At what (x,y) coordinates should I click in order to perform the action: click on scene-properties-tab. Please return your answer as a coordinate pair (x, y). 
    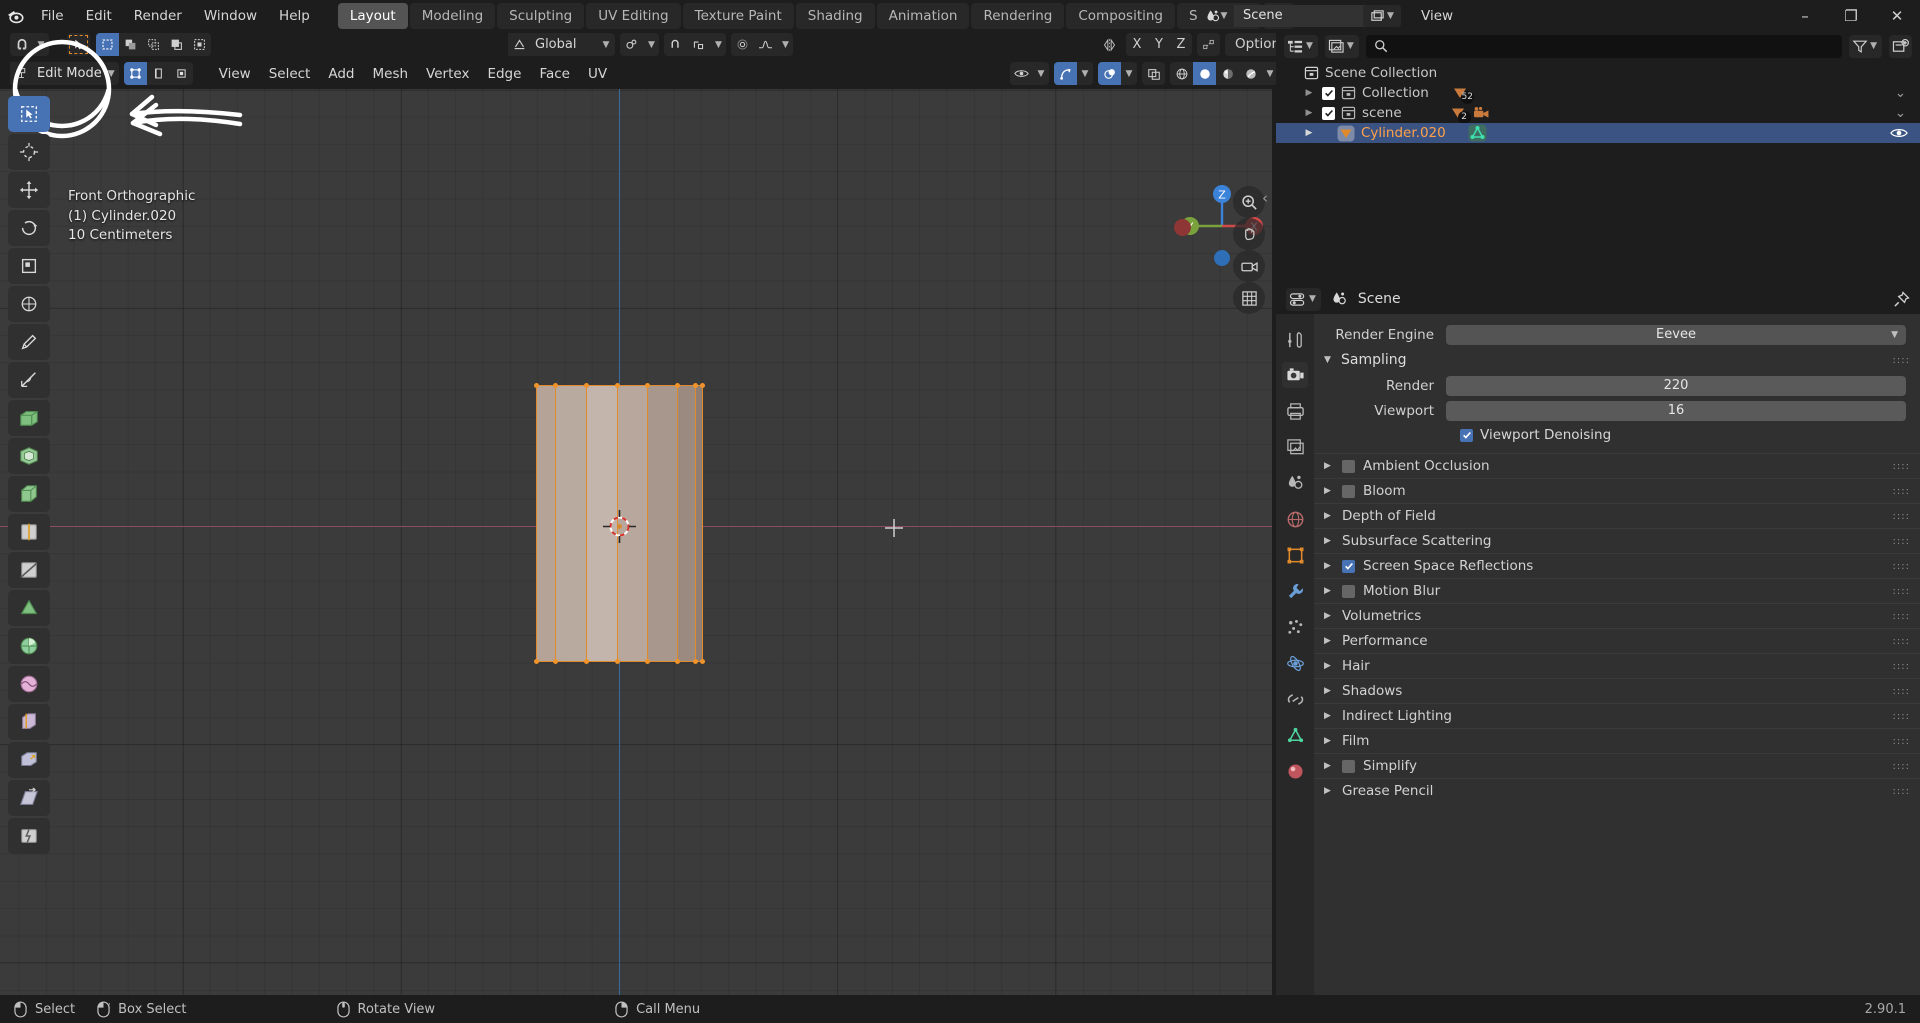
    Looking at the image, I should click on (1295, 483).